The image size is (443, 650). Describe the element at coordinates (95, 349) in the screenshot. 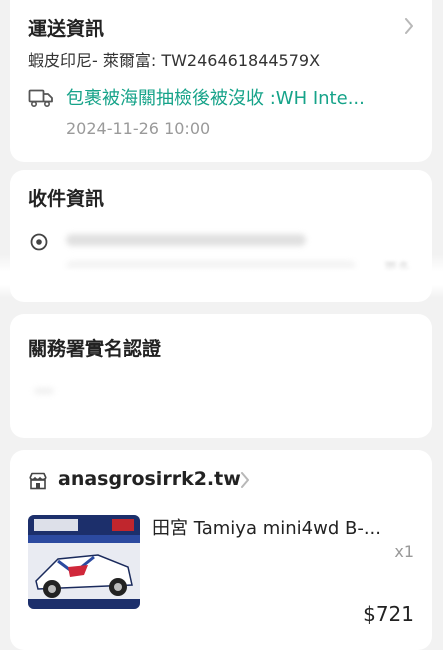

I see `customs-verification-title: 關務署實名認證` at that location.